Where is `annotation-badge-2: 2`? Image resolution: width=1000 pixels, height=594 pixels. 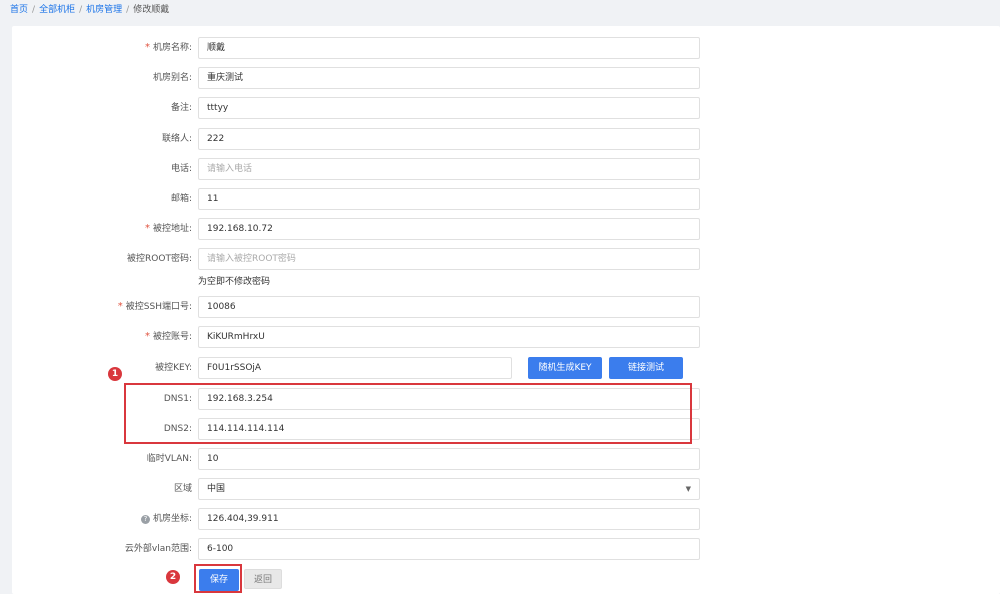 annotation-badge-2: 2 is located at coordinates (173, 577).